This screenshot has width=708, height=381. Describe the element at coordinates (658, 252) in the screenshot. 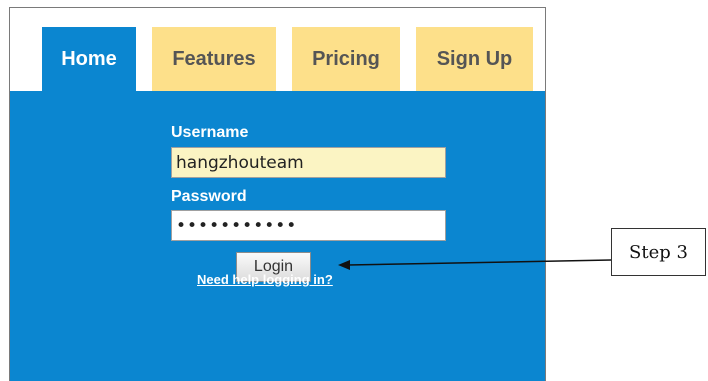

I see `step-callout: Step 3` at that location.